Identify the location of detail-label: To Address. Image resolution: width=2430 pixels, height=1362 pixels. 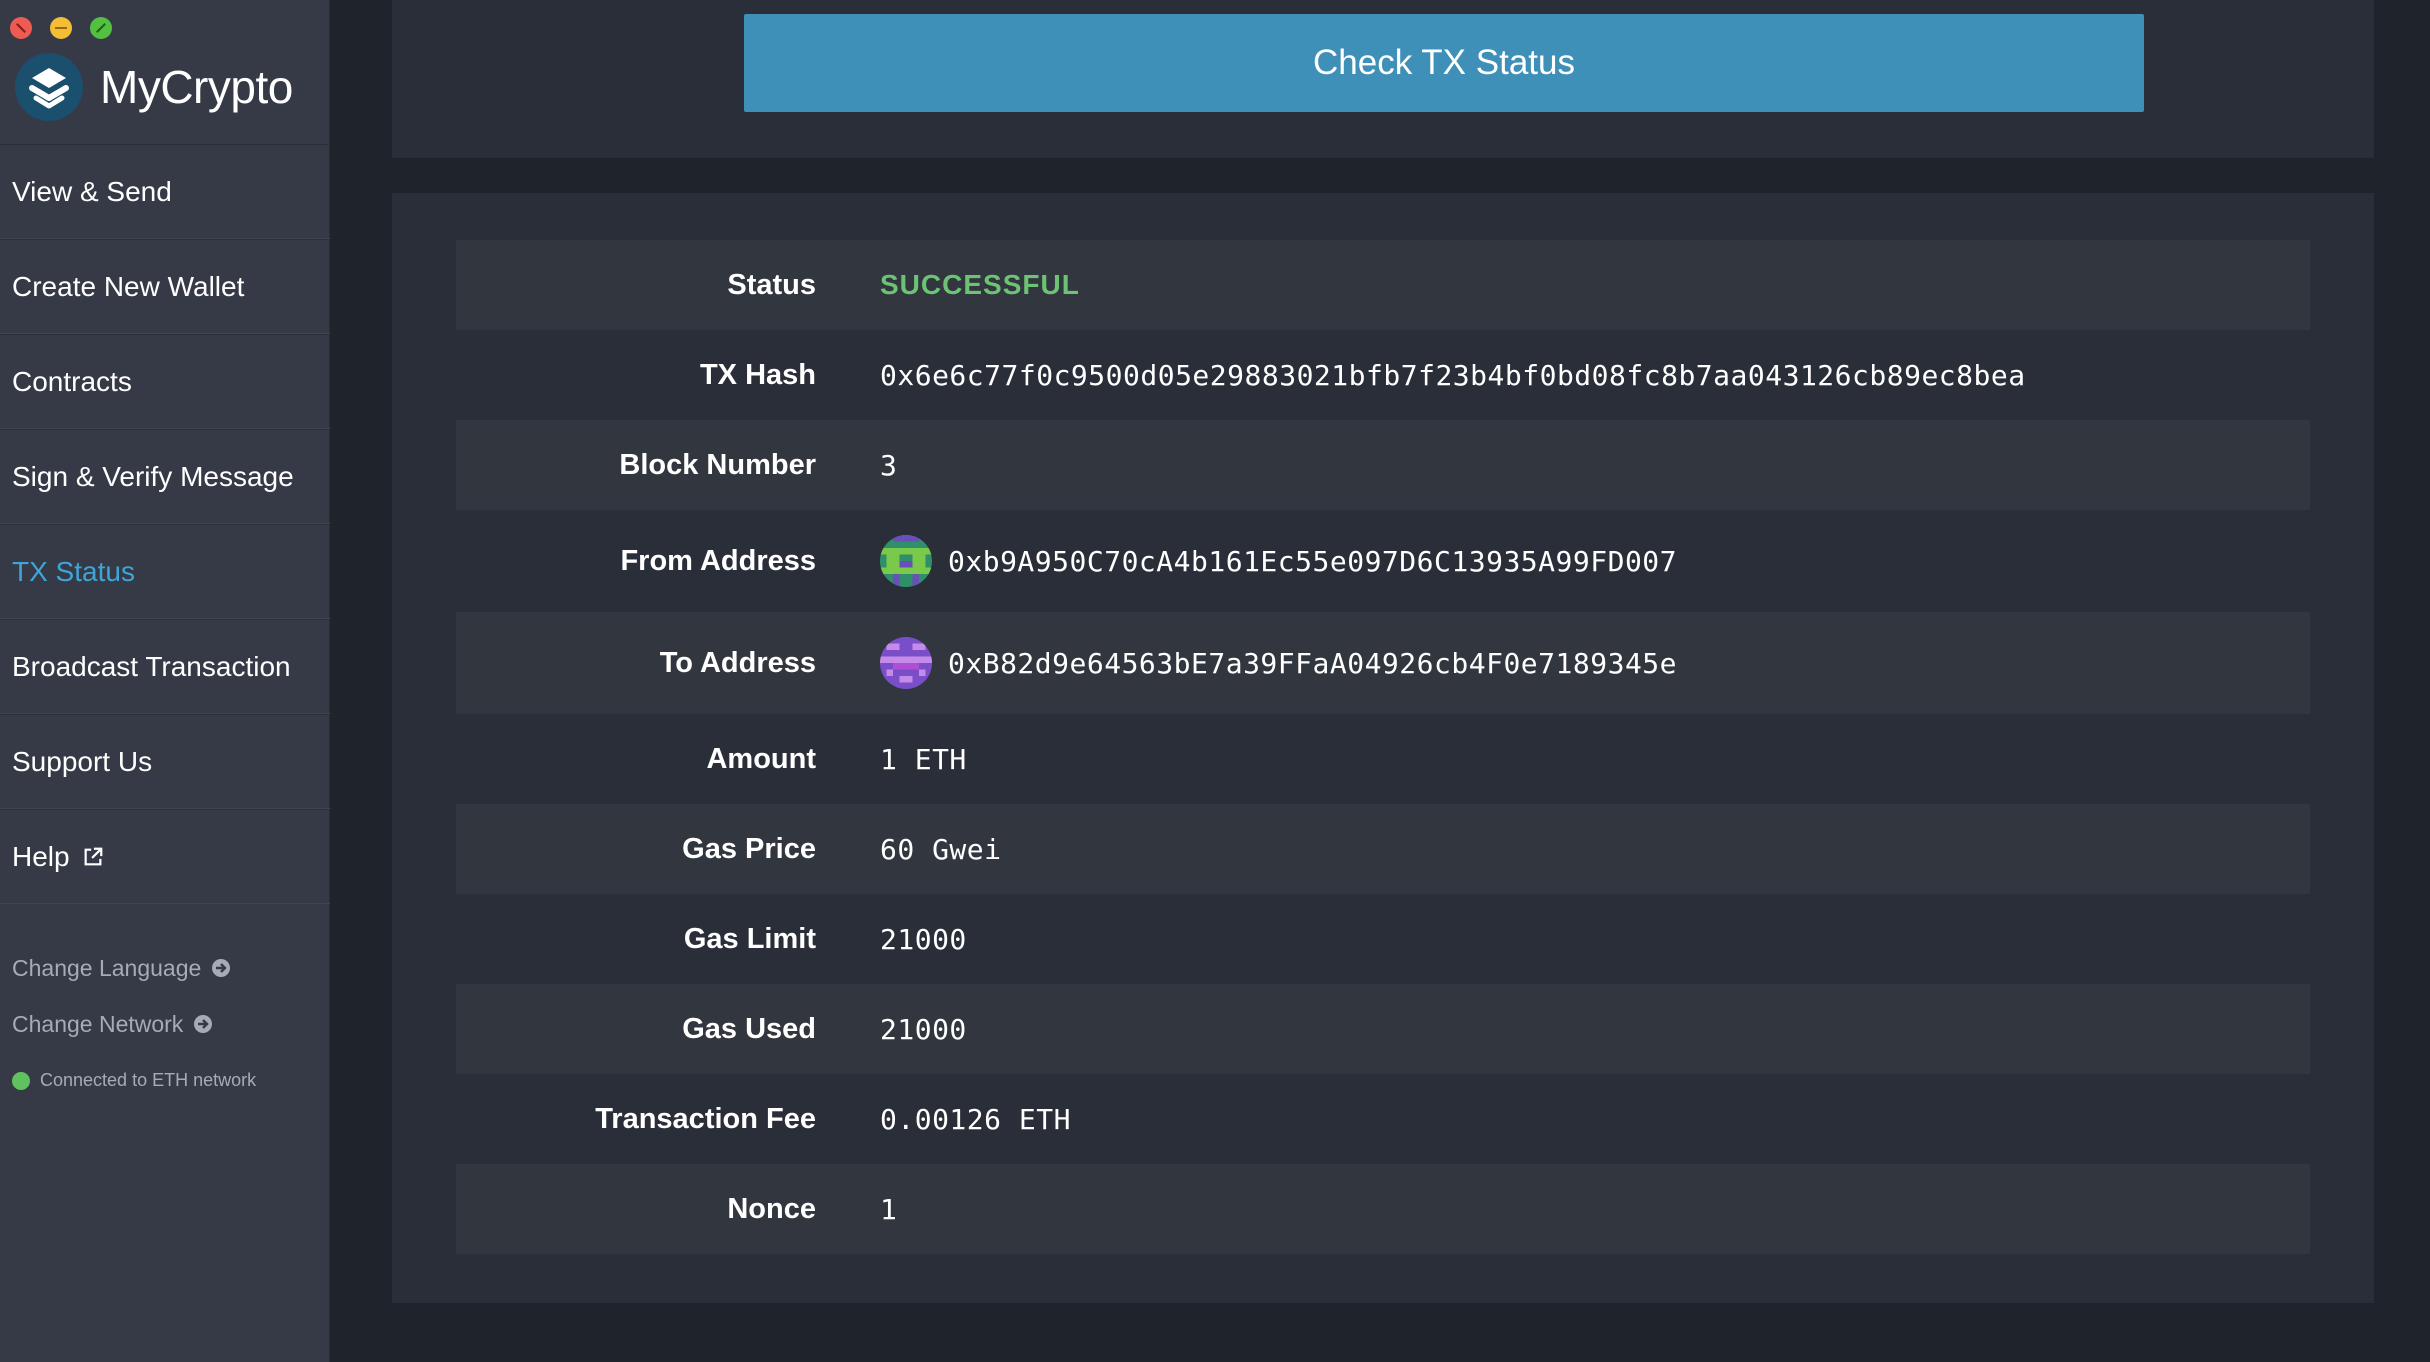
(737, 662).